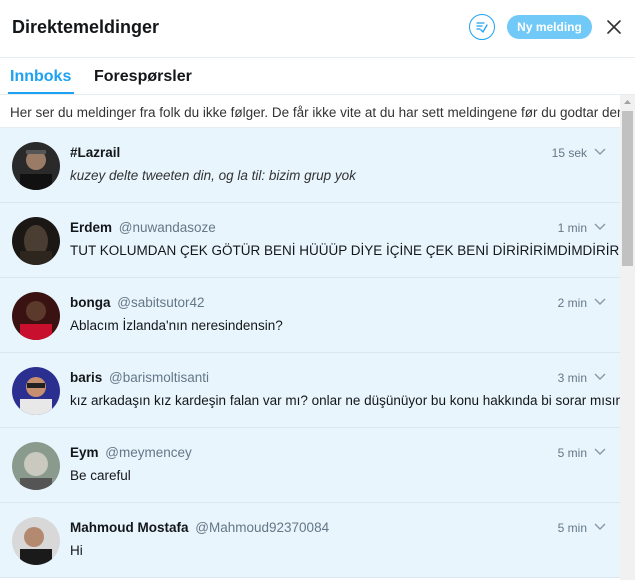 This screenshot has height=580, width=635. I want to click on checkmark-icon, so click(482, 28).